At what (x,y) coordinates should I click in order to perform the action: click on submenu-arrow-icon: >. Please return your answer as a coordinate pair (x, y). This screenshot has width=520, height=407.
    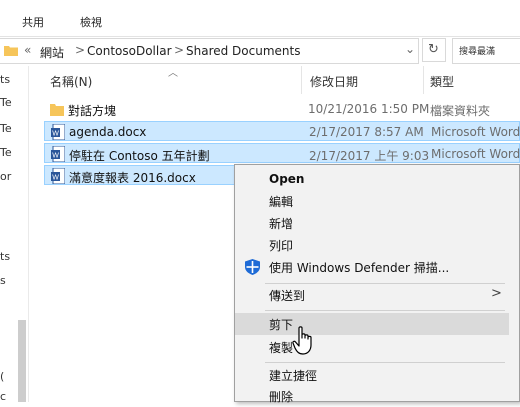
    Looking at the image, I should click on (496, 293).